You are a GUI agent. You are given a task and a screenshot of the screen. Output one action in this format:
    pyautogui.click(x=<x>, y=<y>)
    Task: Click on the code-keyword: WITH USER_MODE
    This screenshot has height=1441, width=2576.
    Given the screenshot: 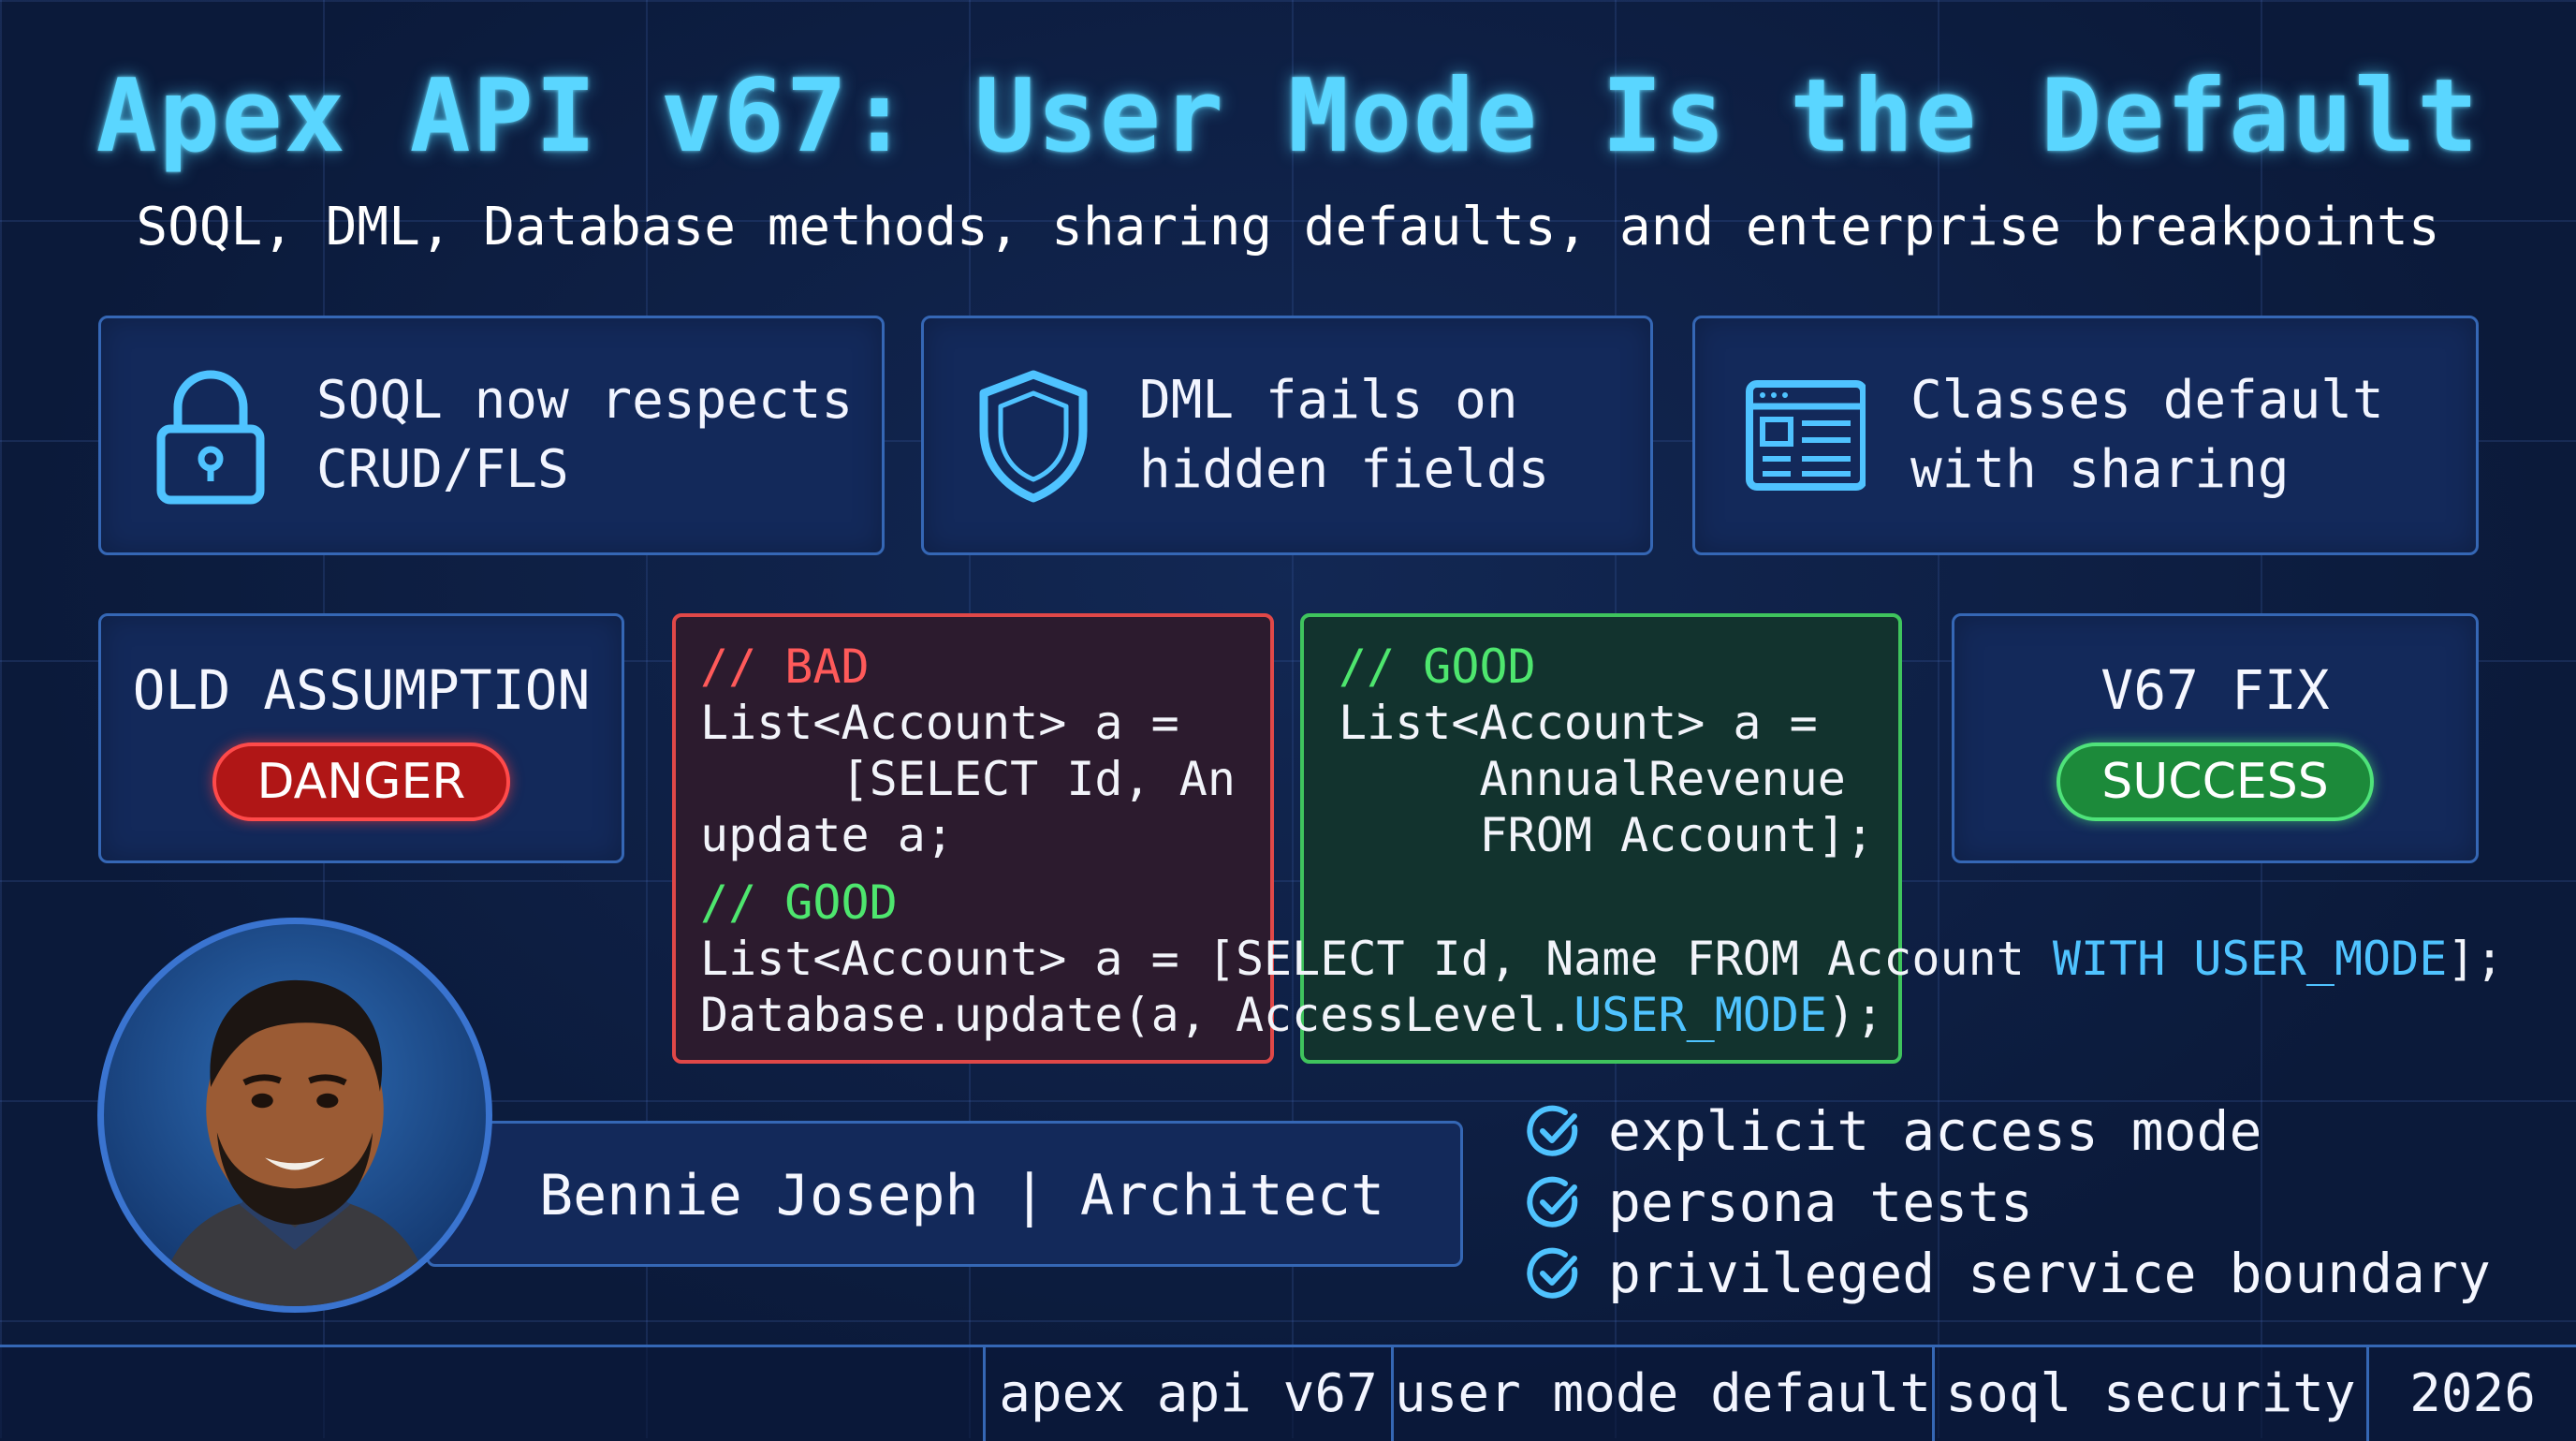 What is the action you would take?
    pyautogui.click(x=2250, y=959)
    